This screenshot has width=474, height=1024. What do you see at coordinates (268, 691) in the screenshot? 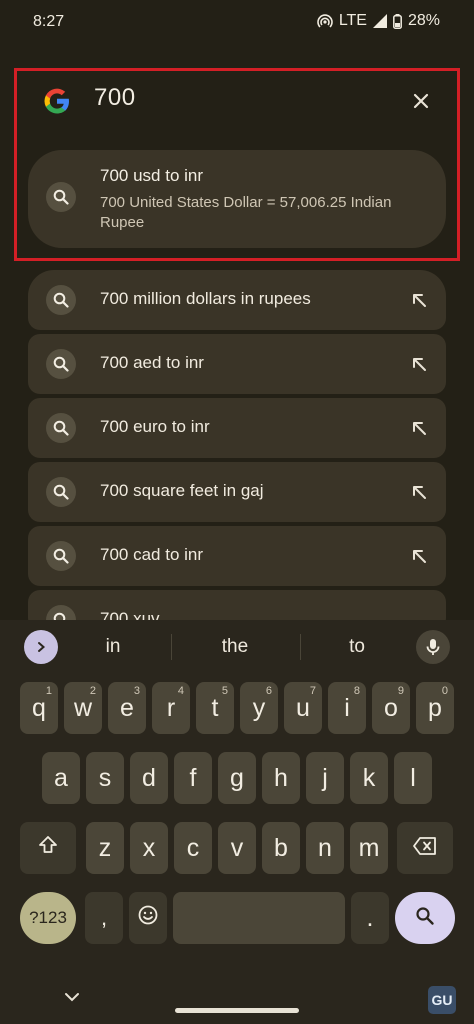
I see `key-hint: 6` at bounding box center [268, 691].